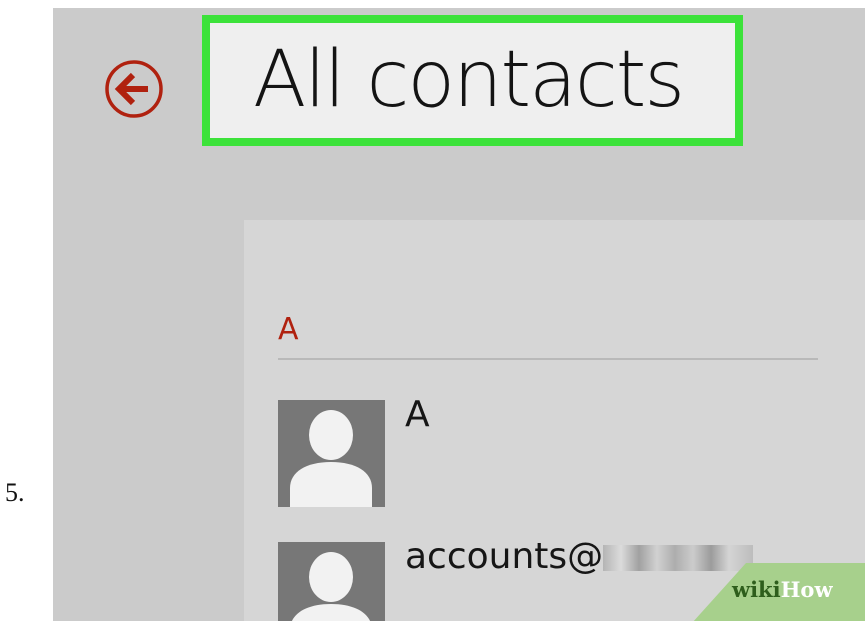 The height and width of the screenshot is (621, 865). I want to click on step-number: 5., so click(15, 492).